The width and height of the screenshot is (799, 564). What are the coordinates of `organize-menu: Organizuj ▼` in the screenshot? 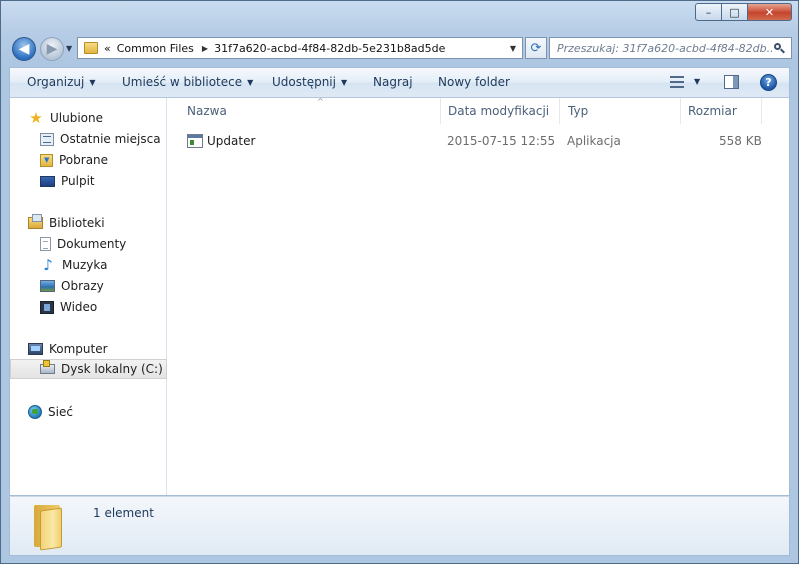 It's located at (61, 82).